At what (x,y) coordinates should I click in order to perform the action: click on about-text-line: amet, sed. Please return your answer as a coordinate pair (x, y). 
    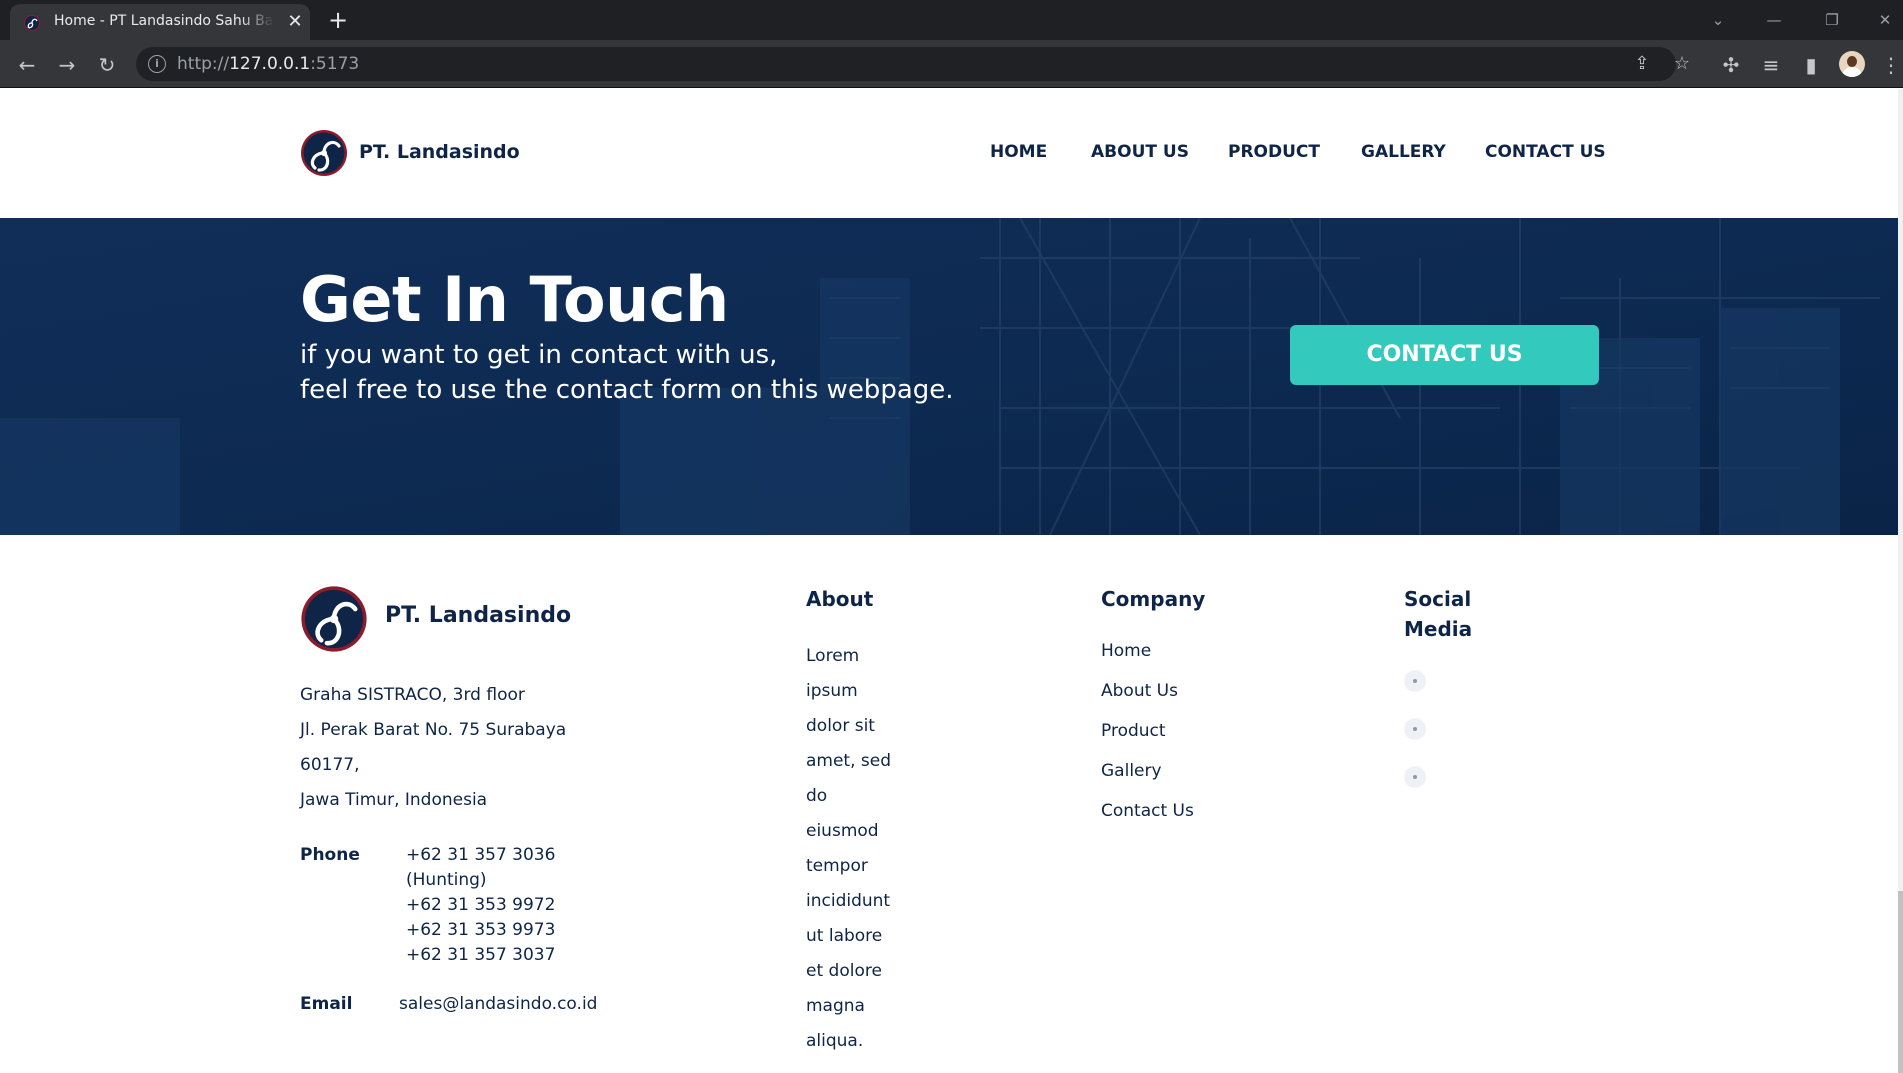
    Looking at the image, I should click on (849, 761).